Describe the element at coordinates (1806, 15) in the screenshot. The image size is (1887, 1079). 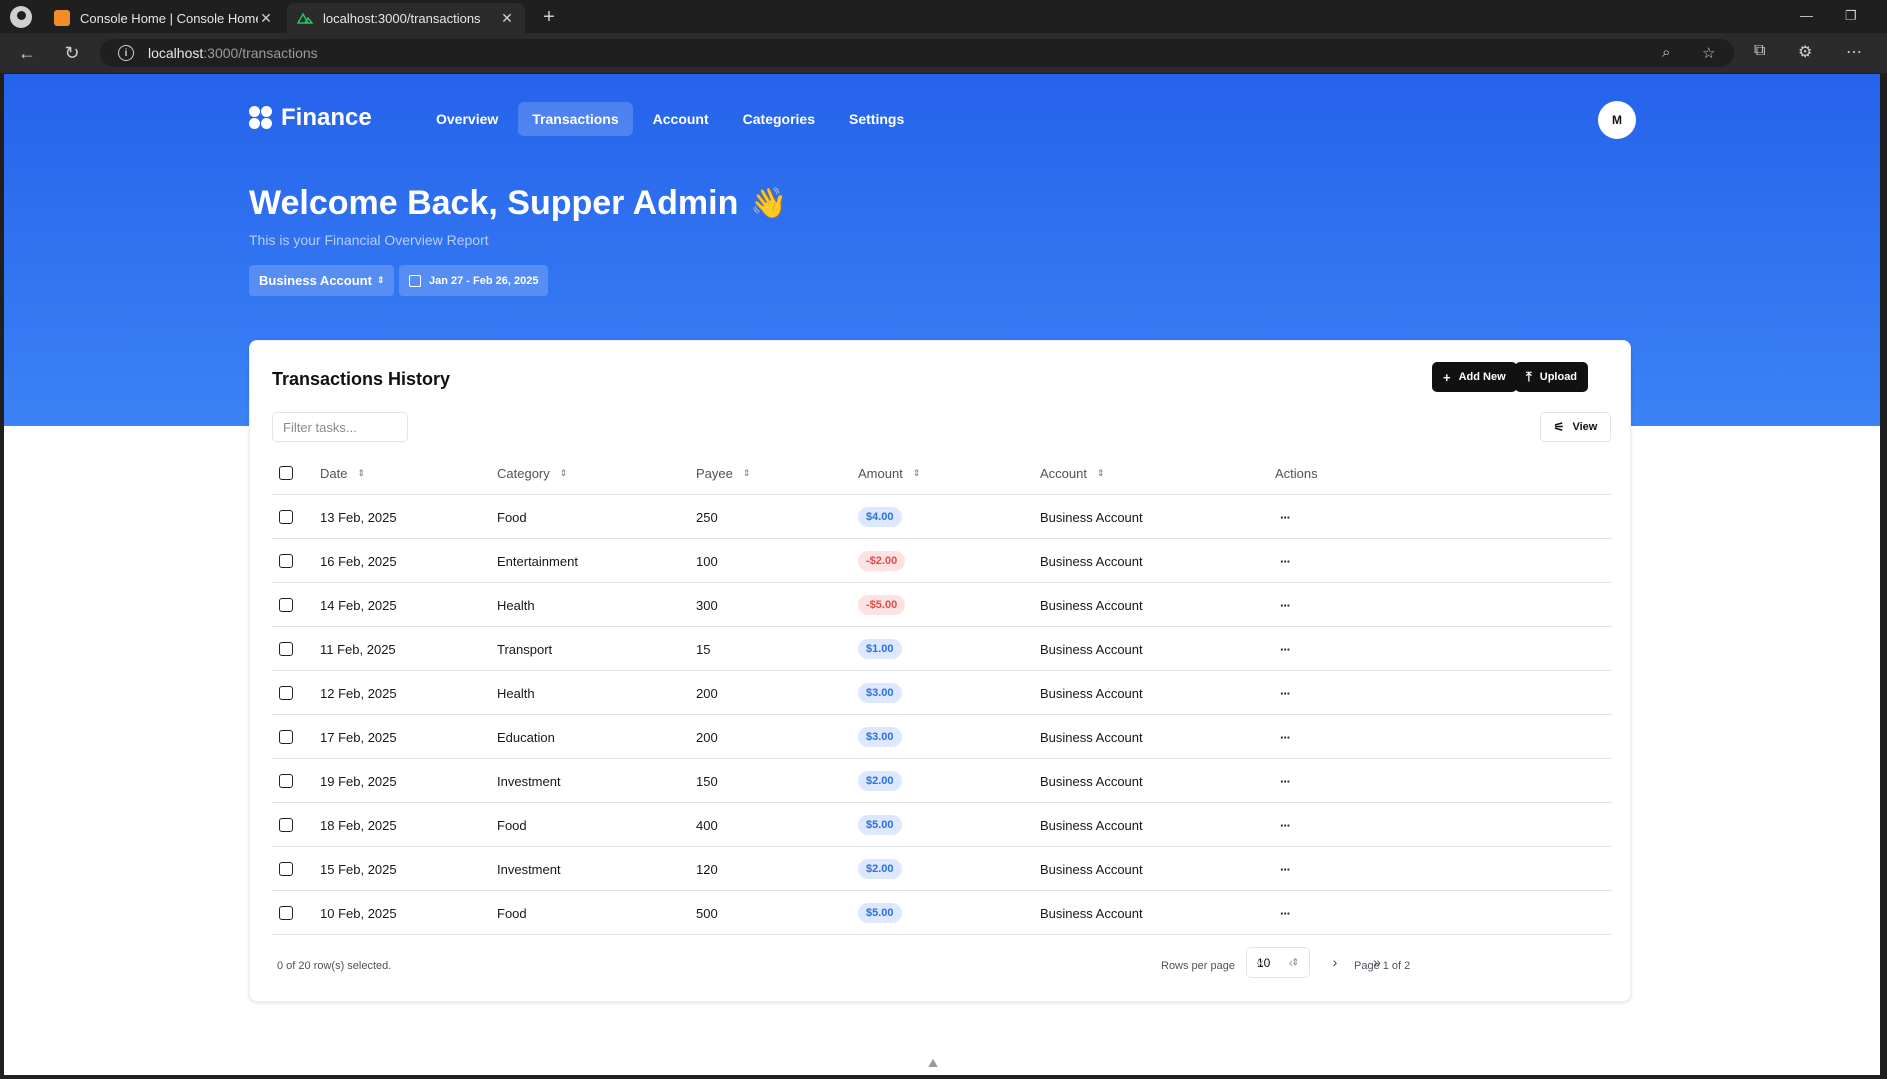
I see `minimize-icon: —` at that location.